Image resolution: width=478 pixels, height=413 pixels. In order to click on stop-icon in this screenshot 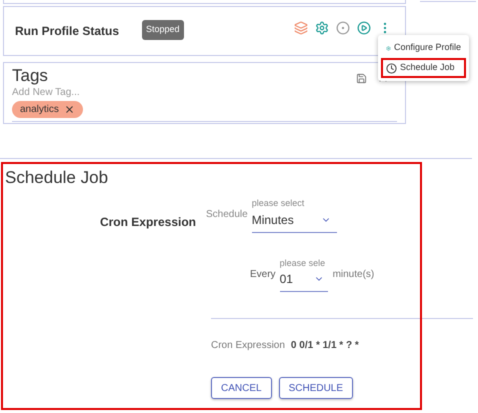, I will do `click(343, 28)`.